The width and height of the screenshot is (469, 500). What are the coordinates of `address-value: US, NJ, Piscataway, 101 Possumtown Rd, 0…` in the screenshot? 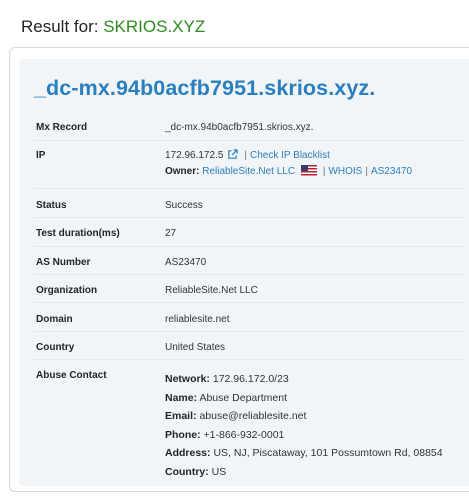 It's located at (328, 453).